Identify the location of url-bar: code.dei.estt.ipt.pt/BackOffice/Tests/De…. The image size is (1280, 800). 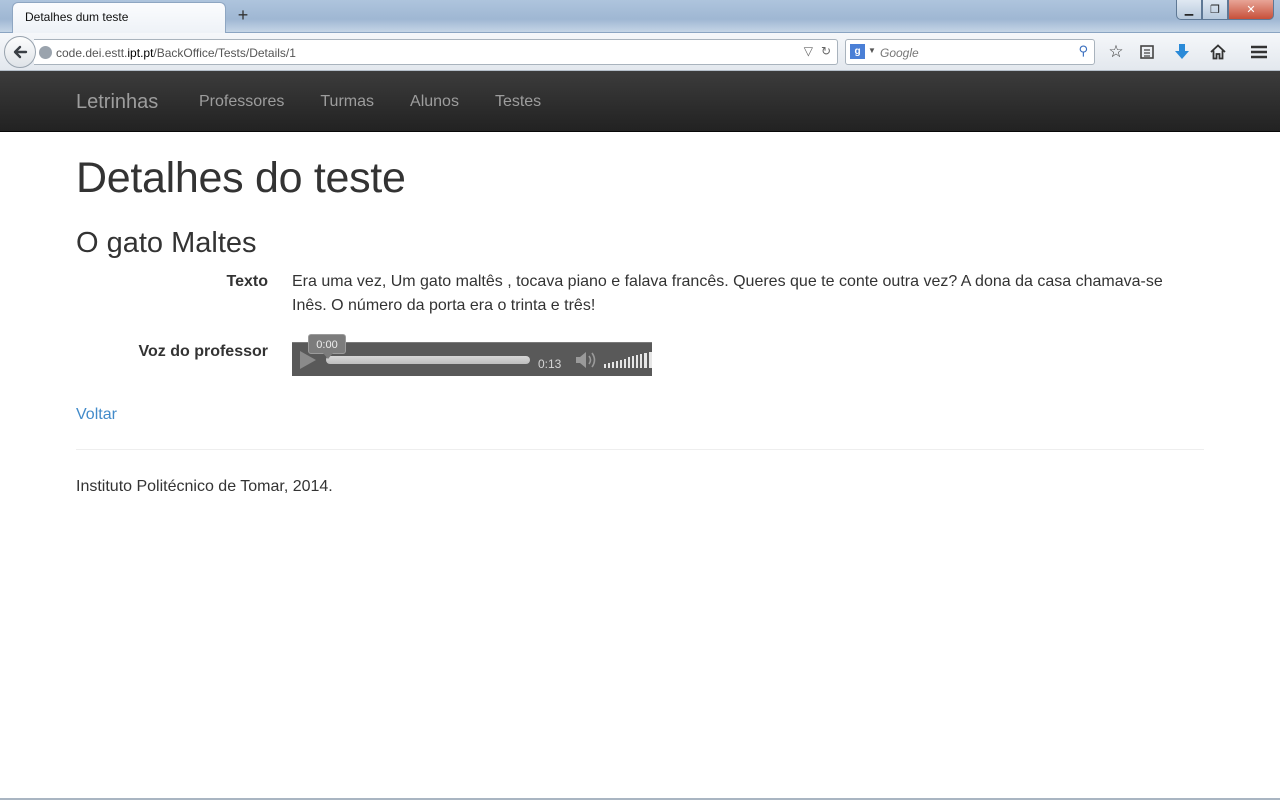
(436, 52).